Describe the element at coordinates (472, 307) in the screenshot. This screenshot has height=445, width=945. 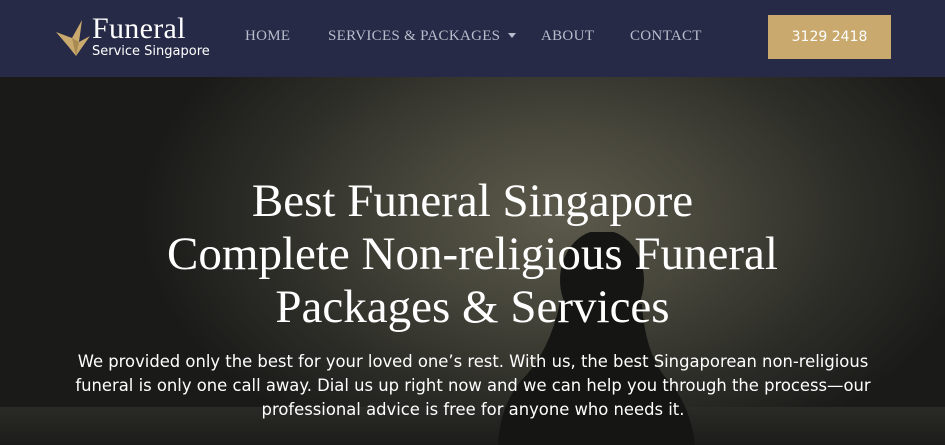
I see `hero-title-line-3: Packages & Services` at that location.